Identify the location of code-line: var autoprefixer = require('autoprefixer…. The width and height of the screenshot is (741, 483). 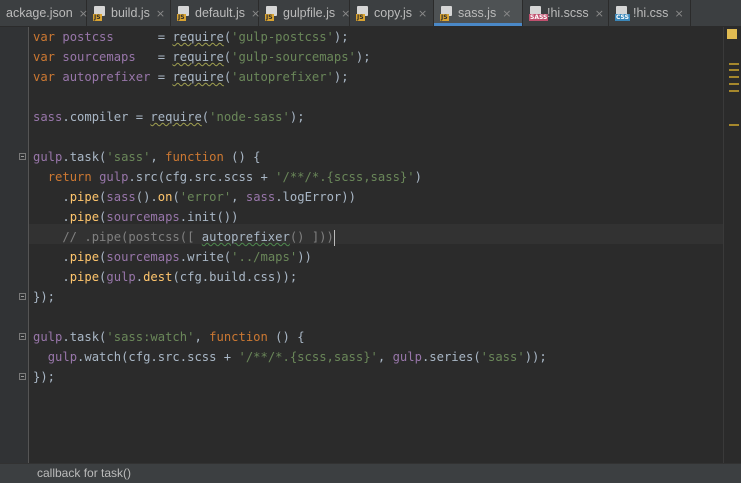
(290, 77).